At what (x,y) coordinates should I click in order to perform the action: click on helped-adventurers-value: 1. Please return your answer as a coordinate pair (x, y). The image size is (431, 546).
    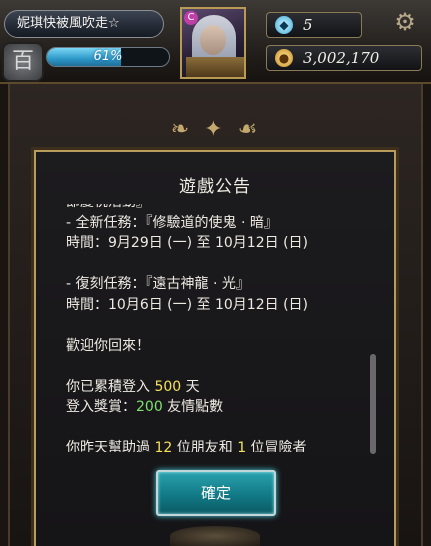
    Looking at the image, I should click on (242, 446).